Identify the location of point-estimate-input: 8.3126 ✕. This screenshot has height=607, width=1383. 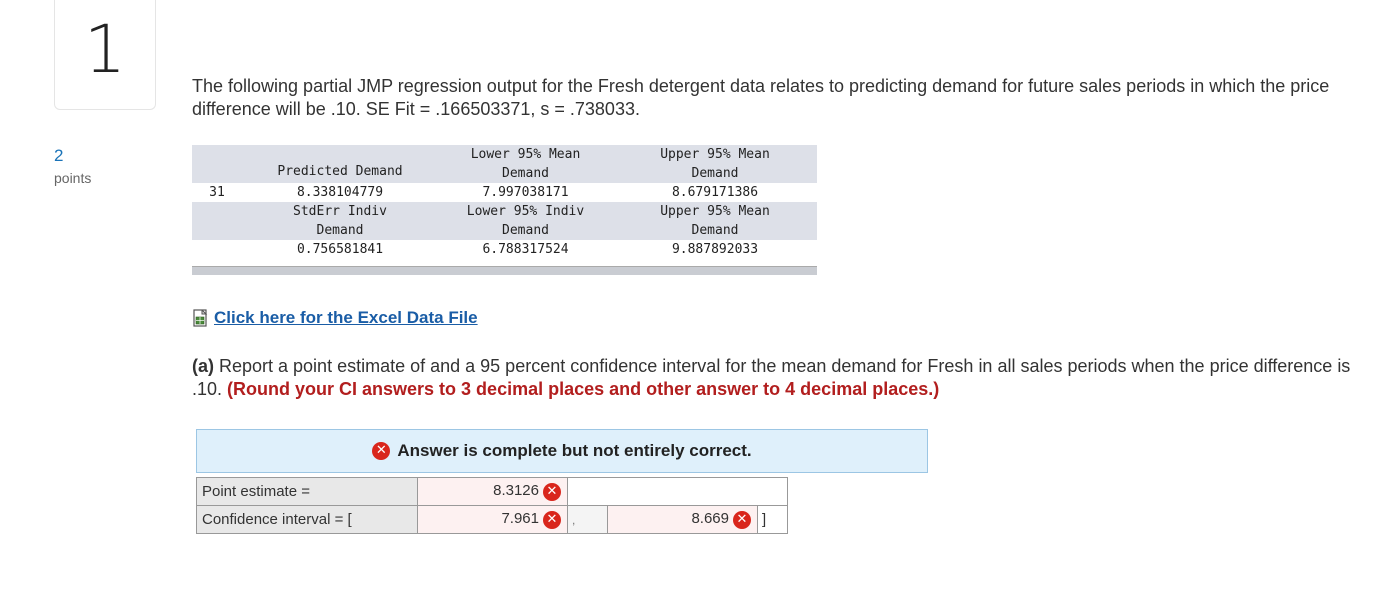
(492, 491).